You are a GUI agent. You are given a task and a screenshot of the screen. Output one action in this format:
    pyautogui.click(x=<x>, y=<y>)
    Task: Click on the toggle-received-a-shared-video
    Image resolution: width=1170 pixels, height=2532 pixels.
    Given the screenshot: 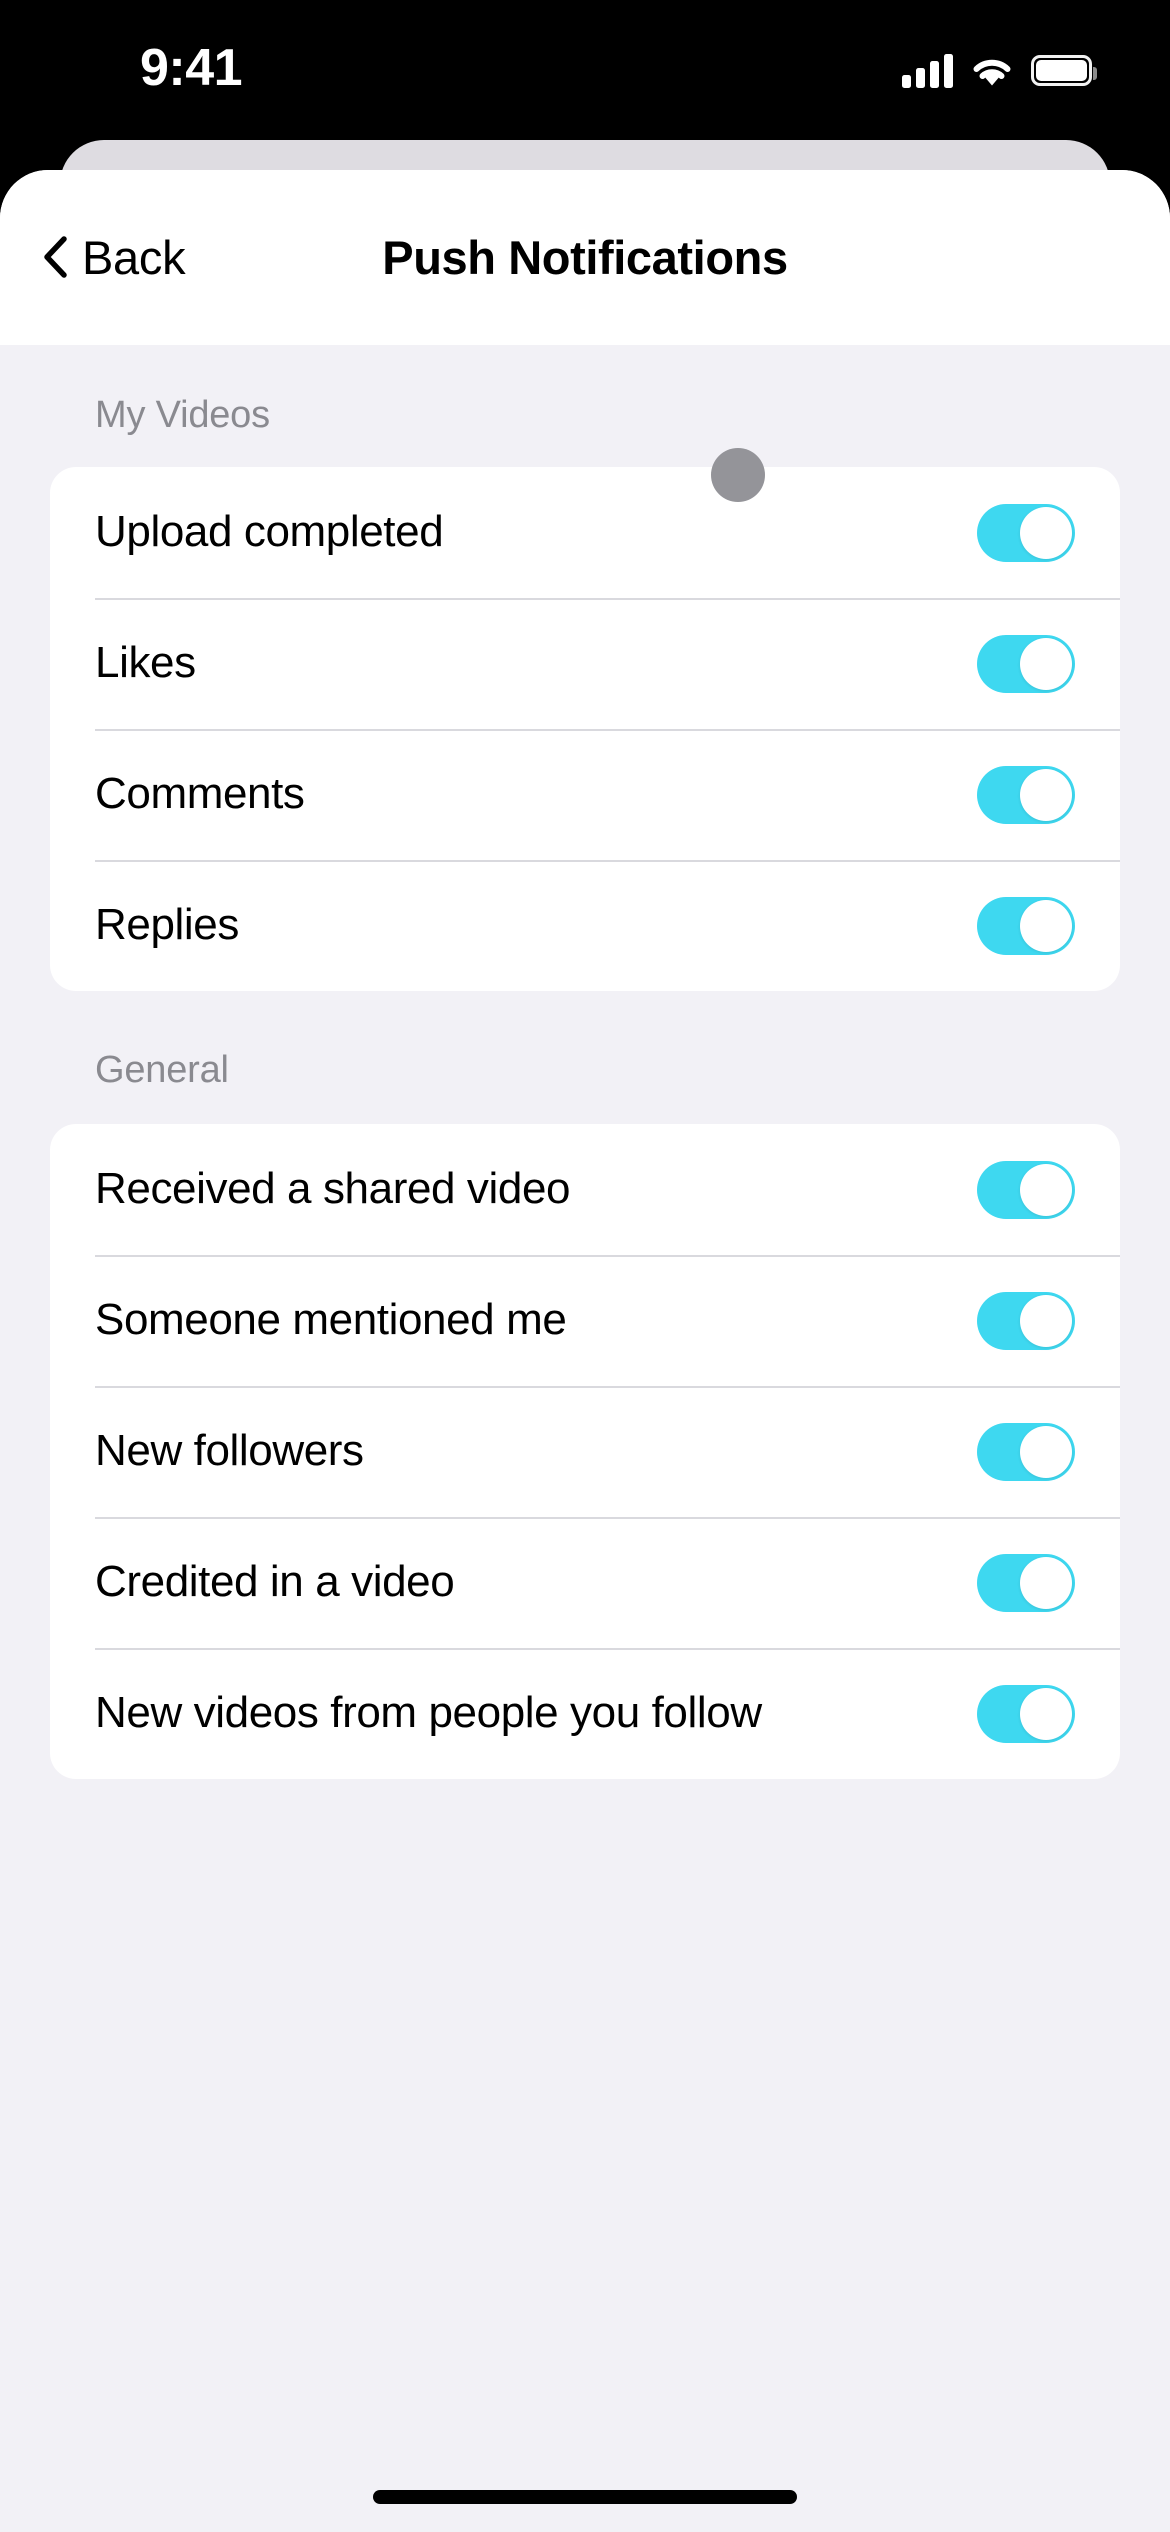 What is the action you would take?
    pyautogui.click(x=1026, y=1189)
    